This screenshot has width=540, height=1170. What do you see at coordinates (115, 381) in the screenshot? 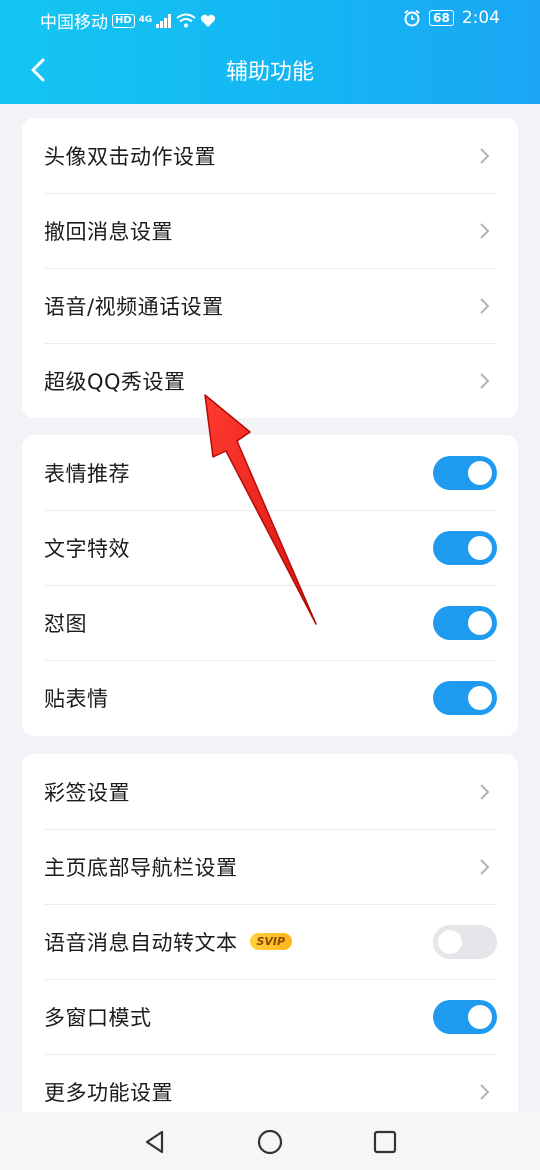
I see `row-label: 超级QQ秀设置` at bounding box center [115, 381].